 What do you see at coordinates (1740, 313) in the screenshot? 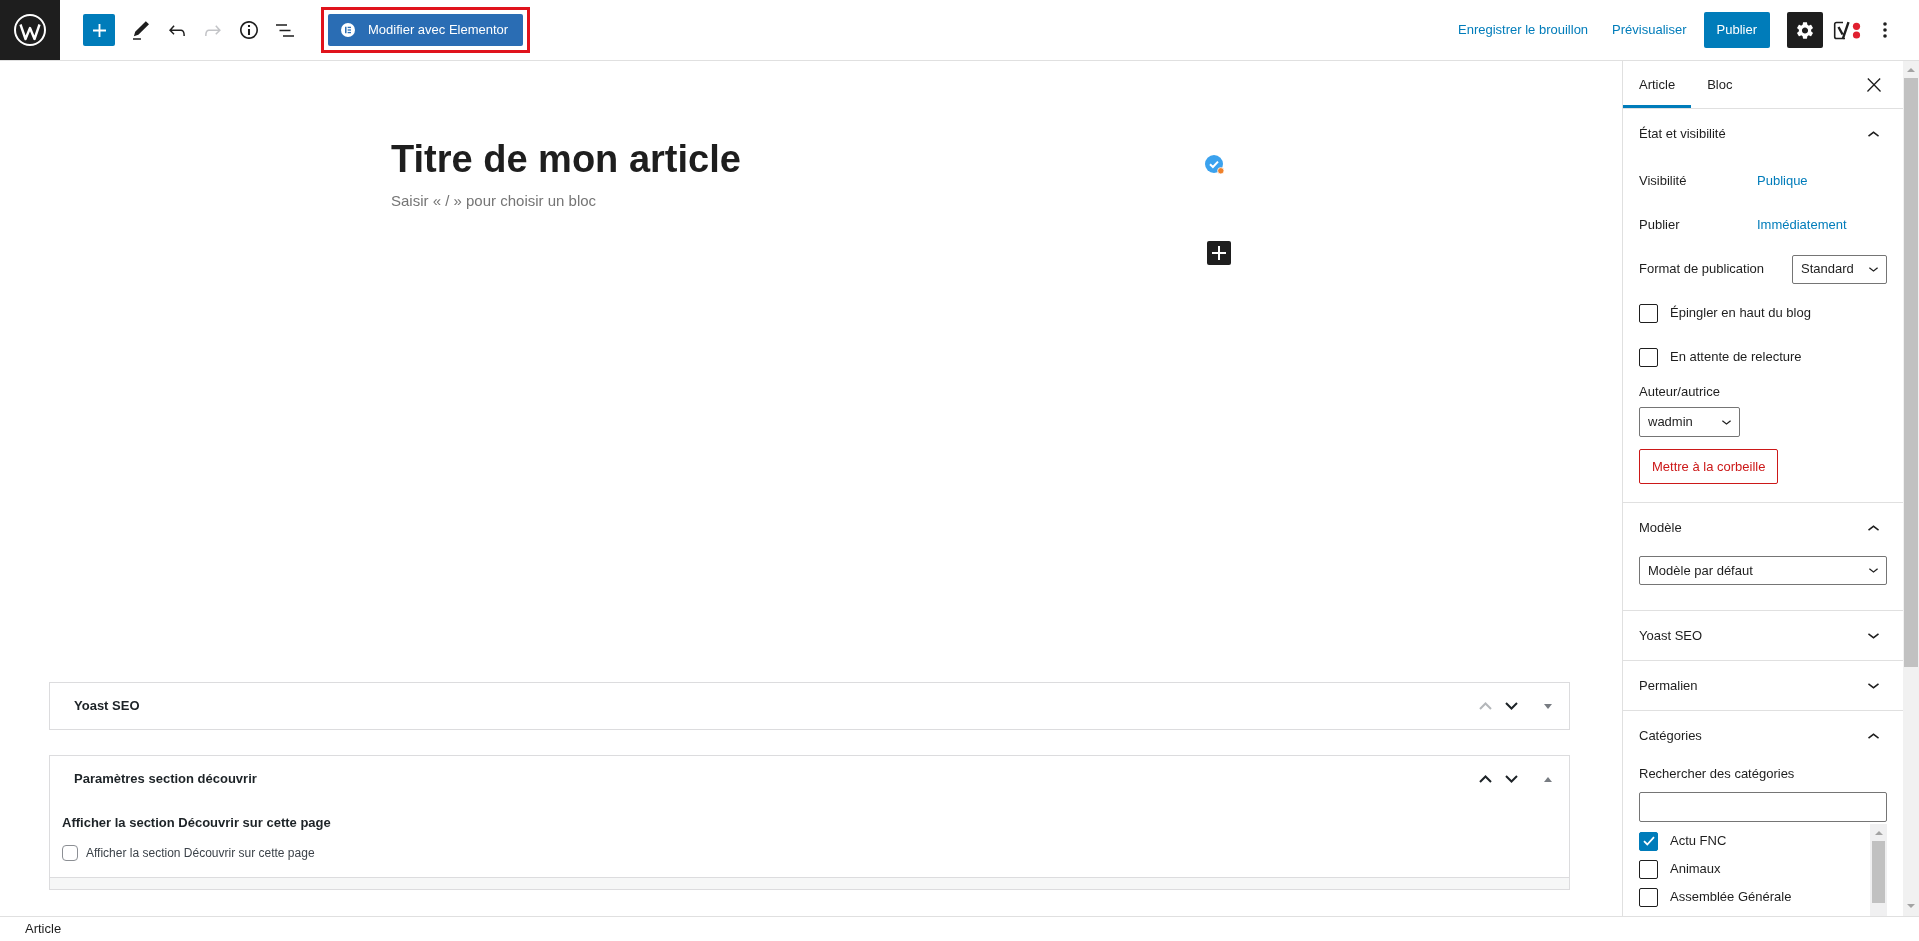
I see `checkbox-label: Épingler en haut du blog` at bounding box center [1740, 313].